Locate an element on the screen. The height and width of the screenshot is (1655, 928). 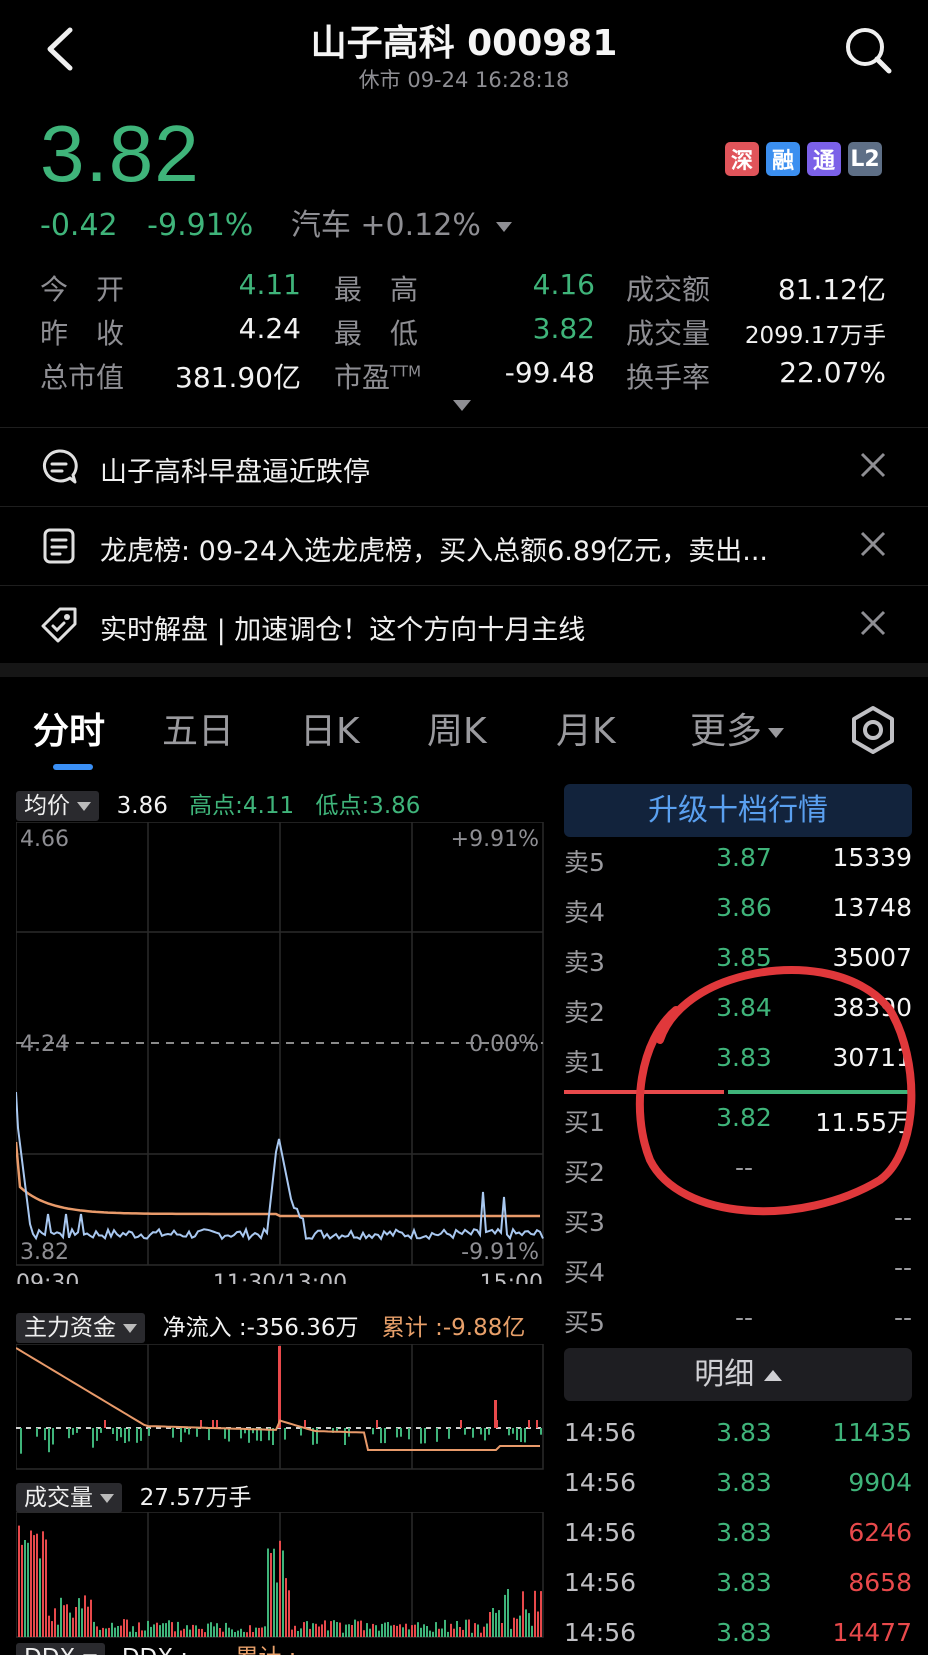
pe-value: -99.48 is located at coordinates (549, 372).